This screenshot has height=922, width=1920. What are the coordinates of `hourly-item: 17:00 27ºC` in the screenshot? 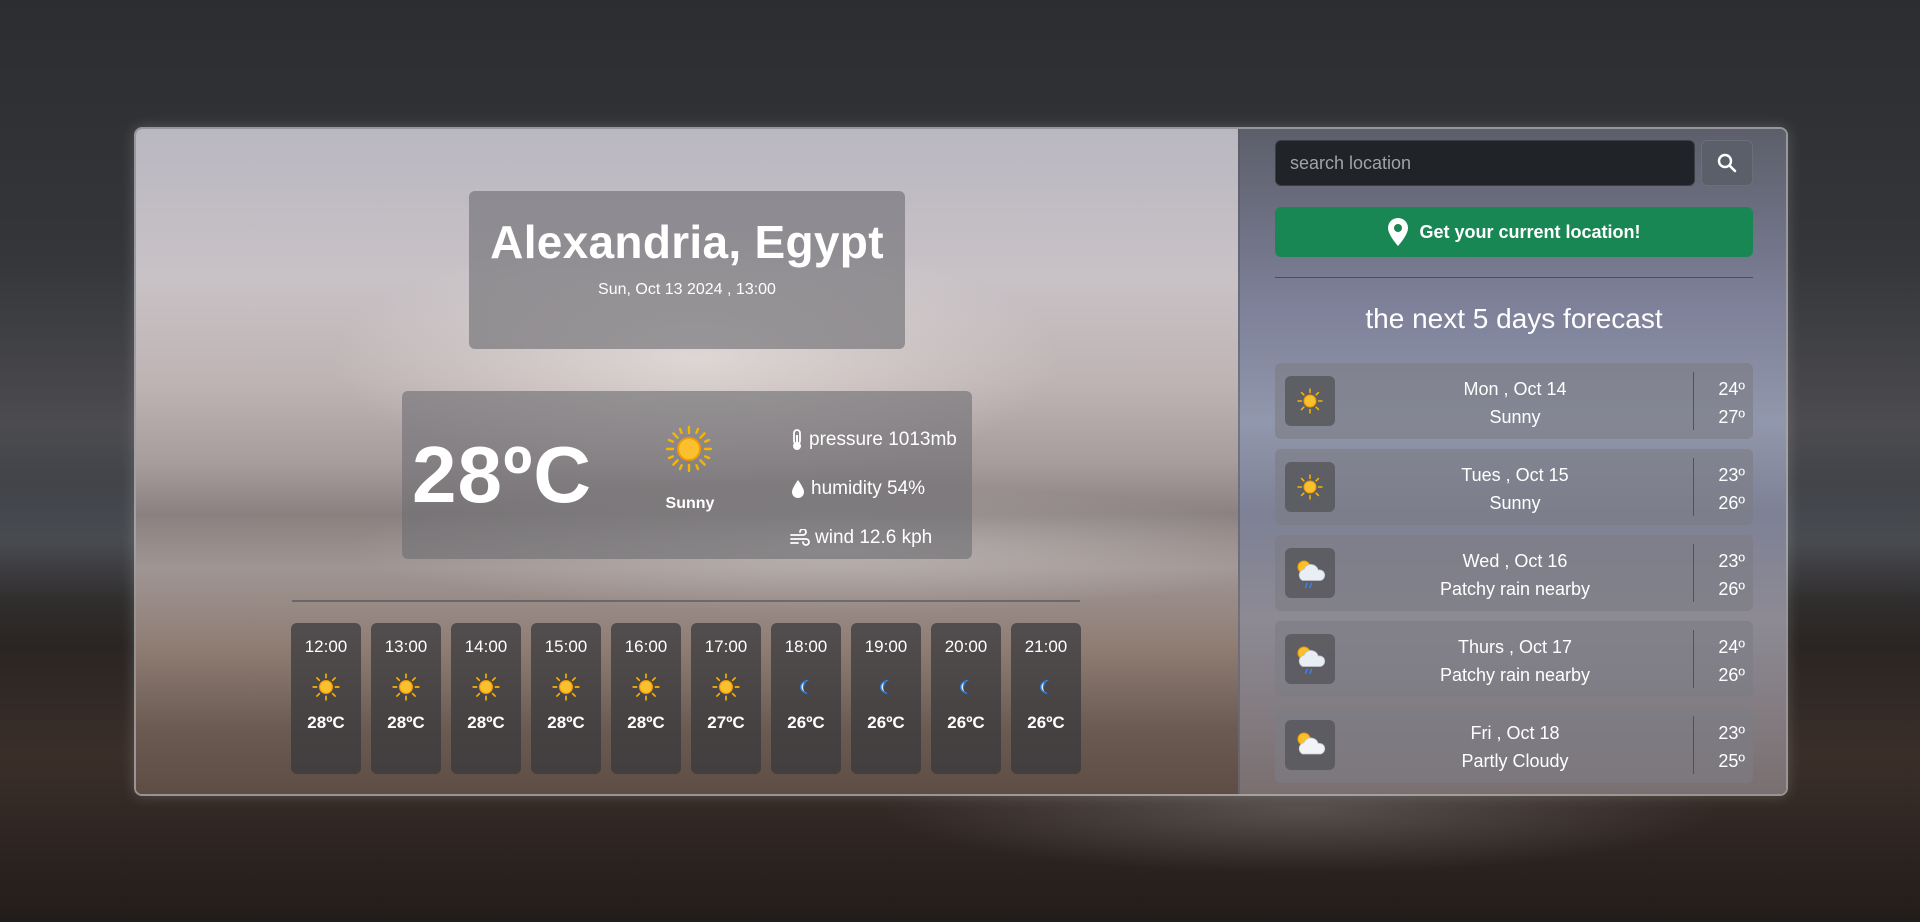 It's located at (726, 698).